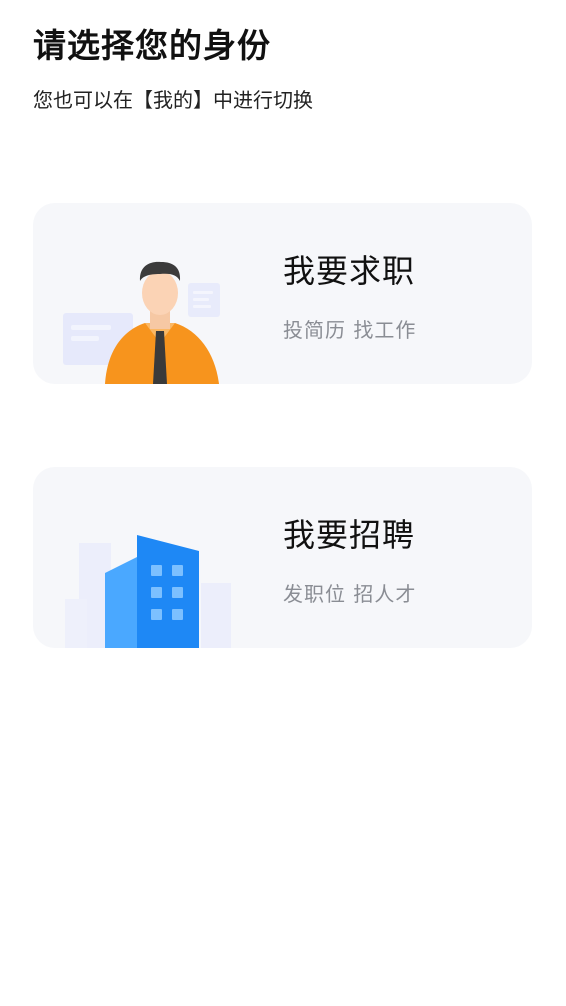 This screenshot has height=1006, width=566. What do you see at coordinates (148, 591) in the screenshot?
I see `building-icon` at bounding box center [148, 591].